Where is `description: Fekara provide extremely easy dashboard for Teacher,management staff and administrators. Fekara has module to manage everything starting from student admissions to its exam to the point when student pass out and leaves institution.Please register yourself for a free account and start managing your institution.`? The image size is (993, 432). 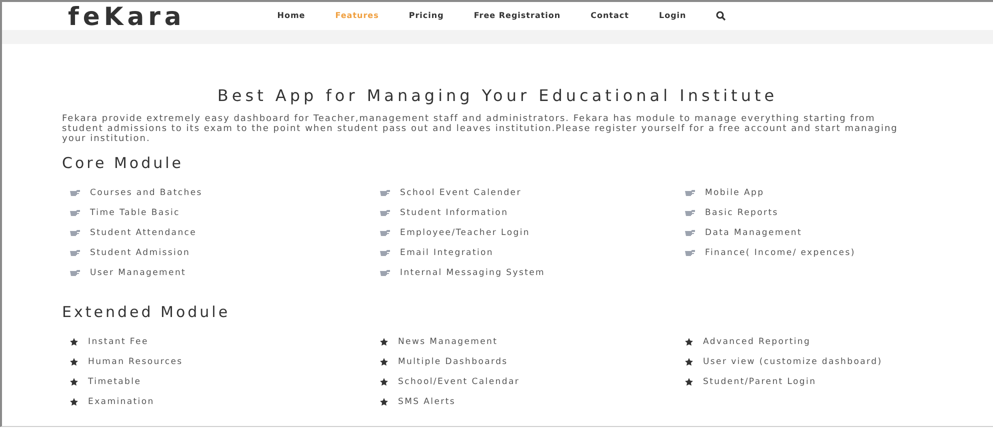
description: Fekara provide extremely easy dashboard for Teacher,management staff and administrators. Fekara has module to manage everything starting from student admissions to its exam to the point when student pass out and leaves institution.Please register yourself for a free account and start managing your institution. is located at coordinates (480, 129).